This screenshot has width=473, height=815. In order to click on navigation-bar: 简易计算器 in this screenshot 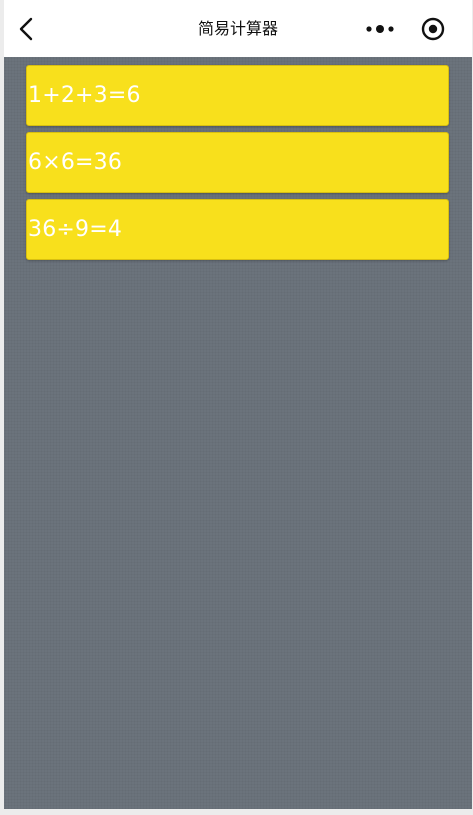, I will do `click(238, 28)`.